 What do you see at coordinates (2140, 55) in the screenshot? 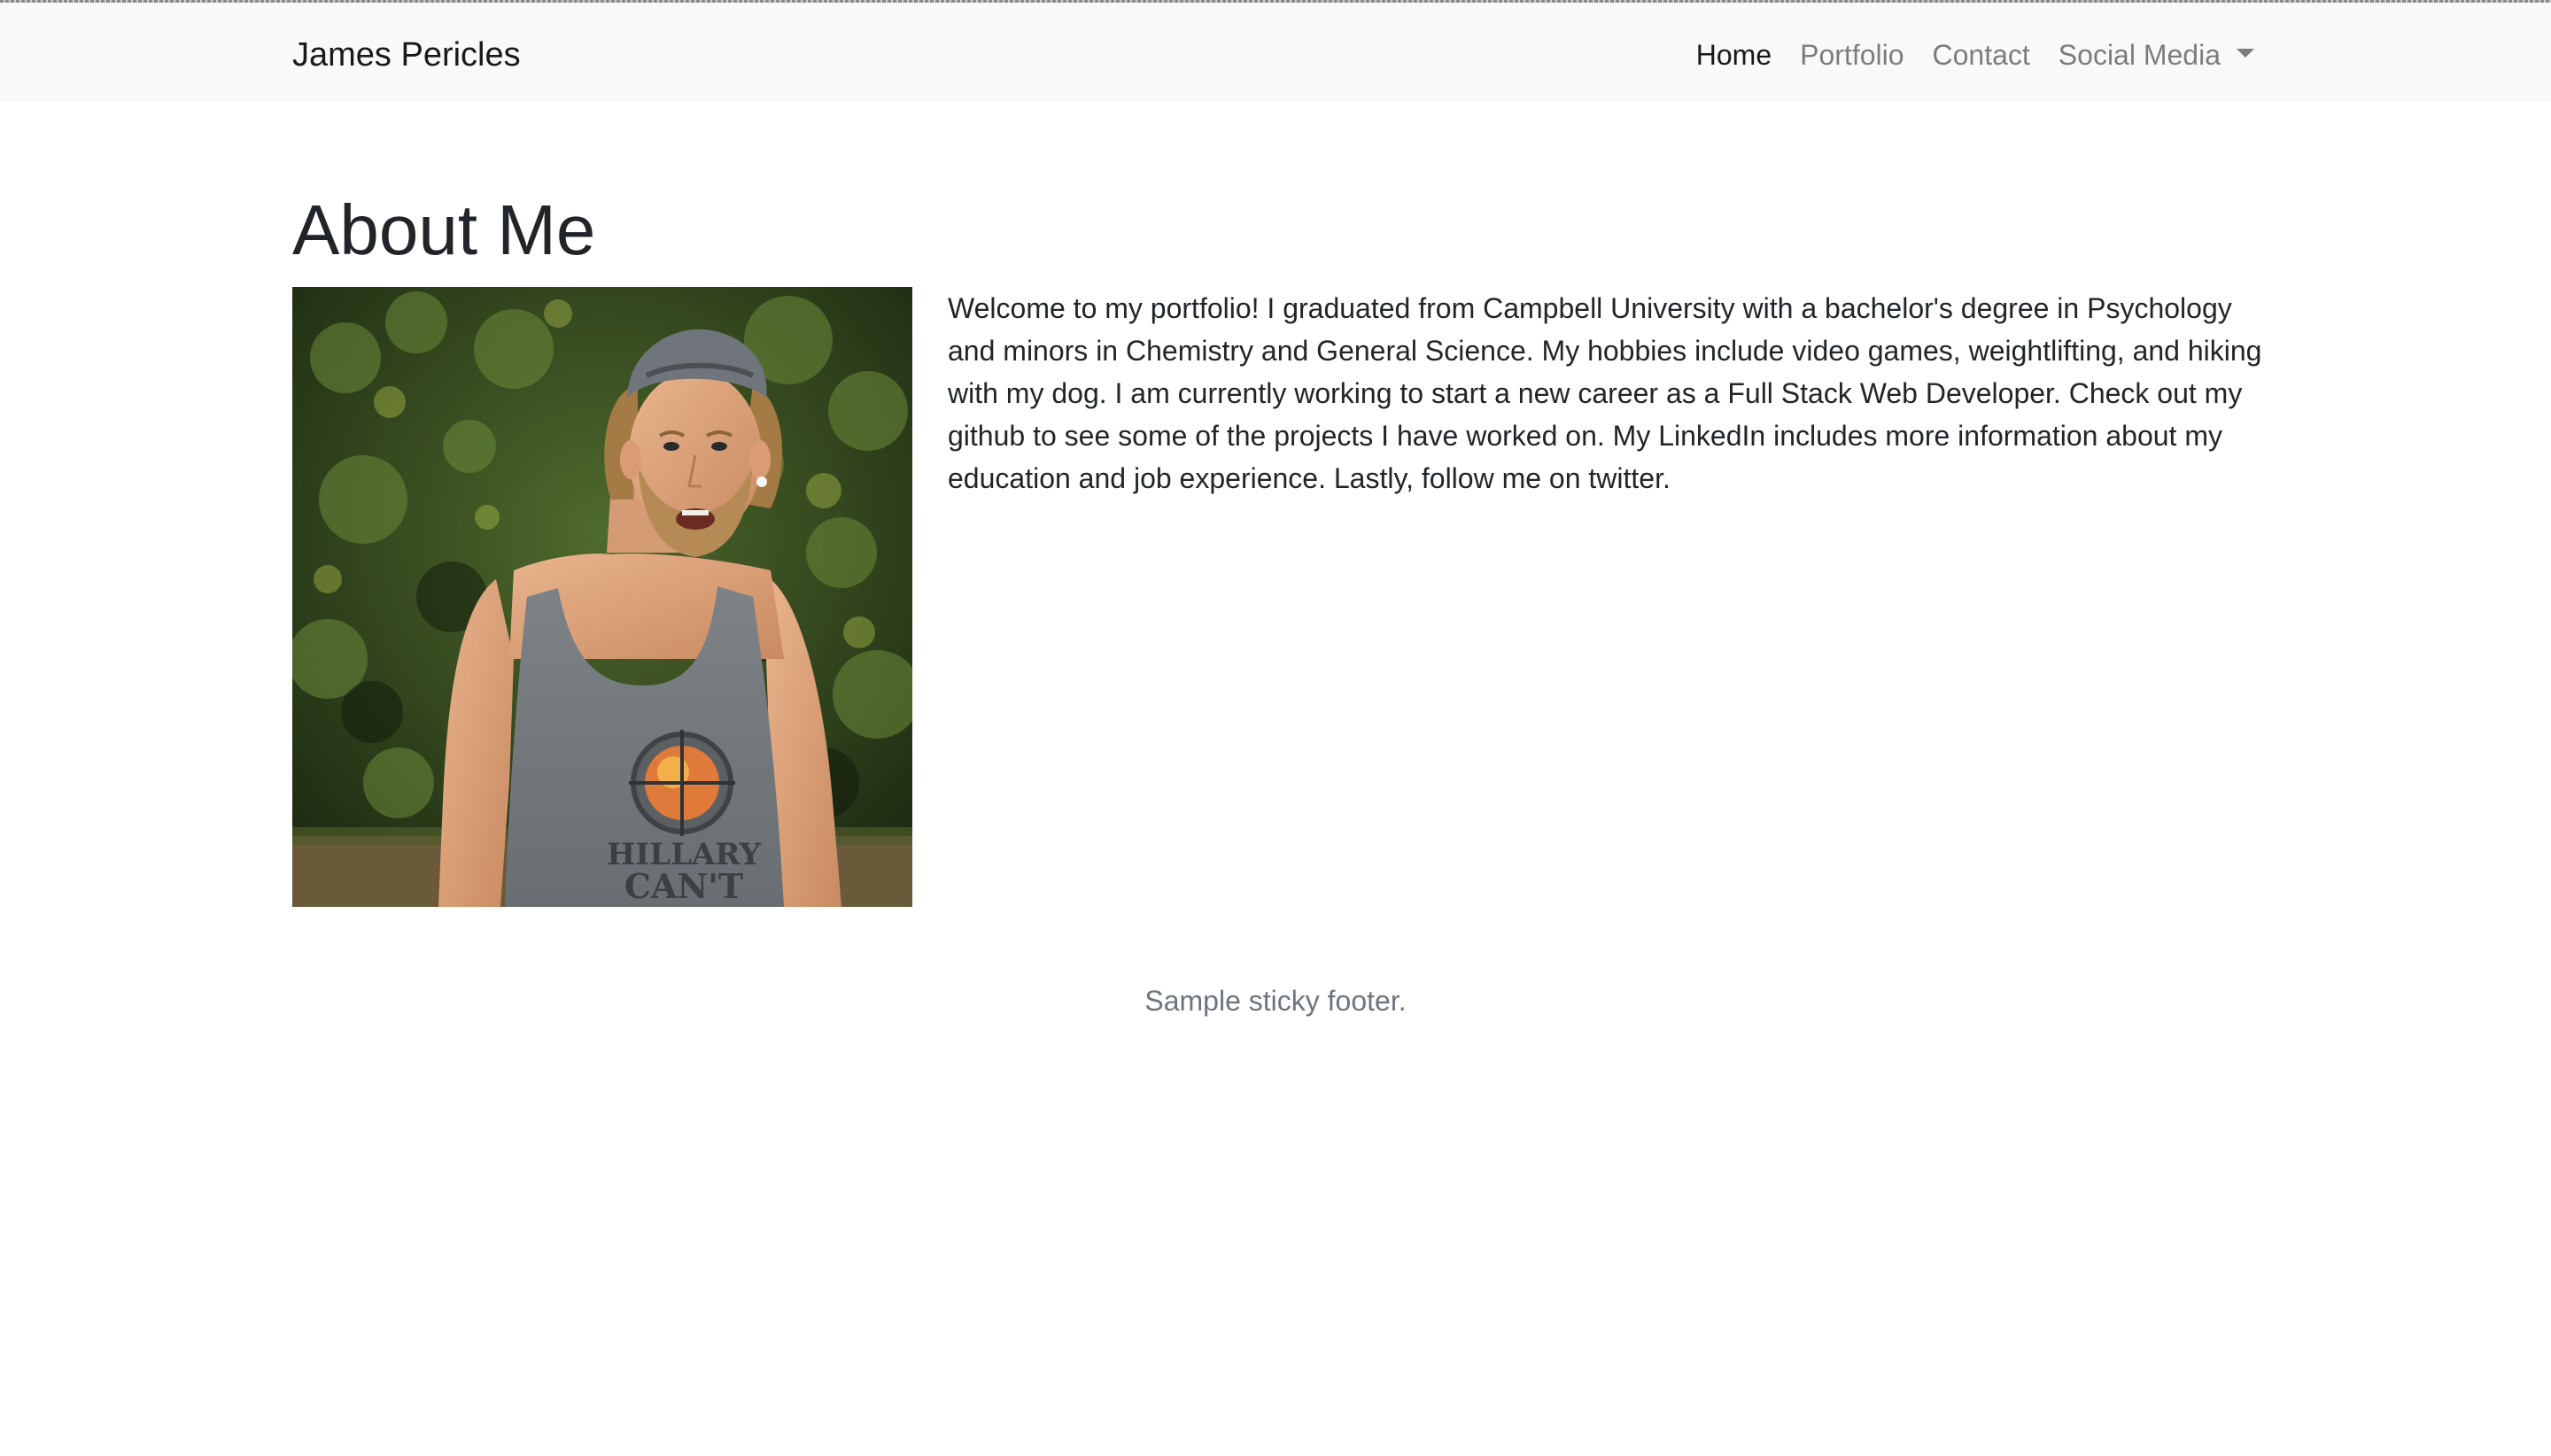
I see `social-media-dropdown-label: Social Media` at bounding box center [2140, 55].